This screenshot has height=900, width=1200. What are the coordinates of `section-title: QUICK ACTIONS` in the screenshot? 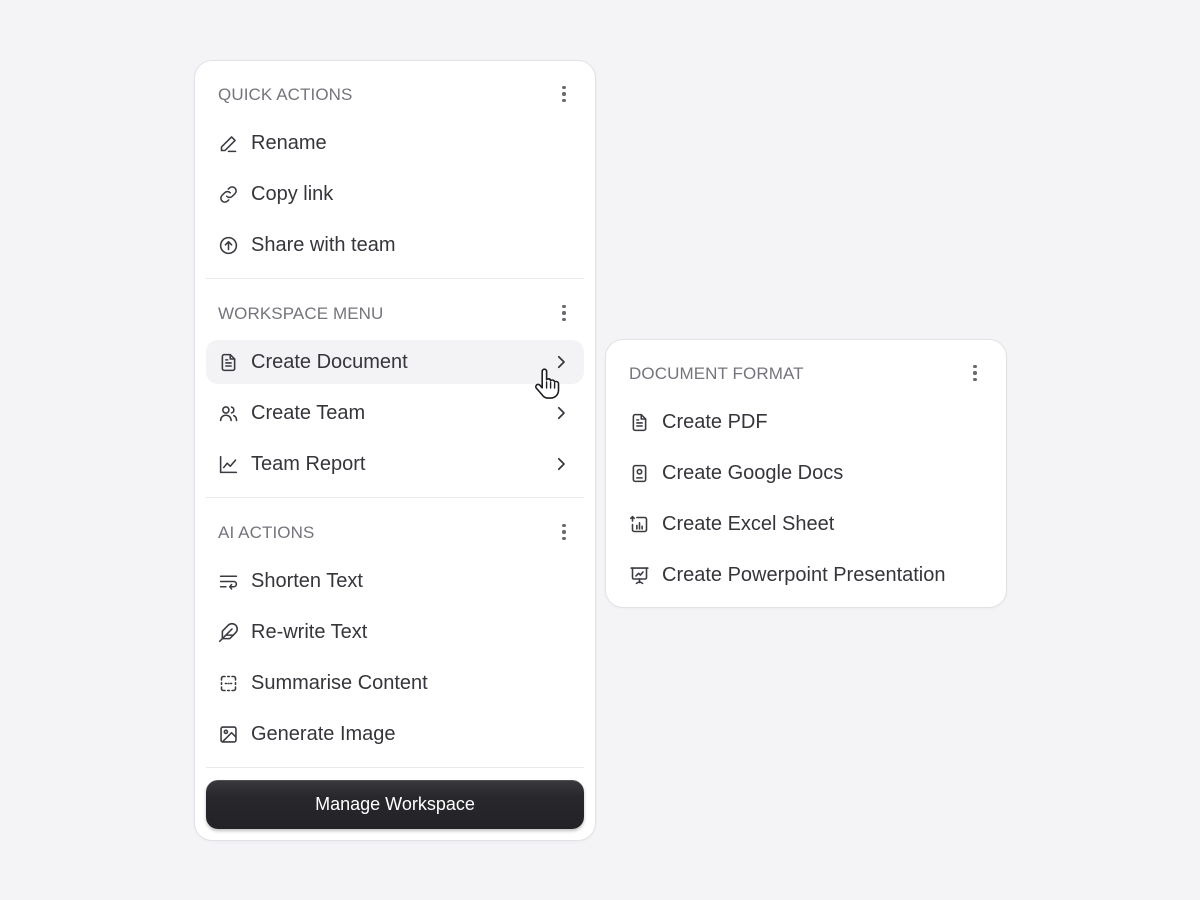 It's located at (285, 94).